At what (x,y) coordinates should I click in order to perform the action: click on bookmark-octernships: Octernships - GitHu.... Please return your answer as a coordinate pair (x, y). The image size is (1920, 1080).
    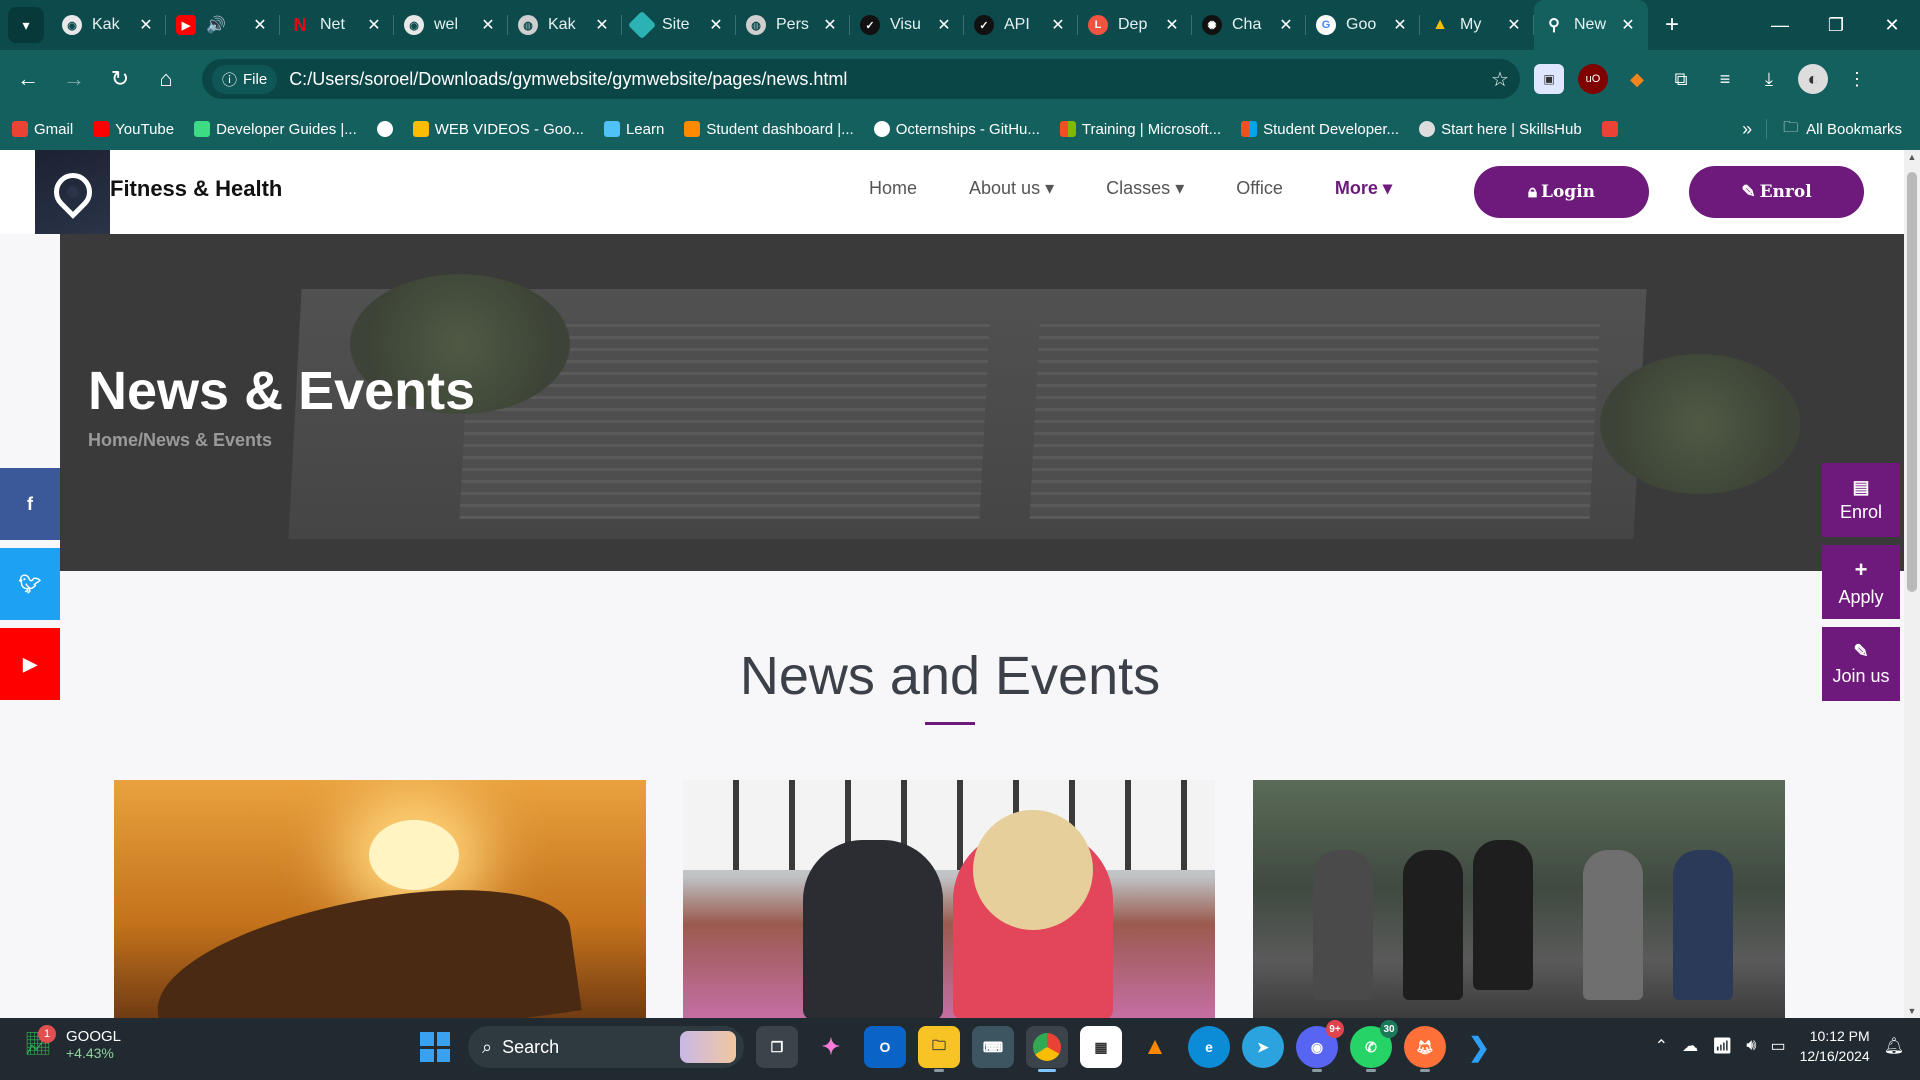
    Looking at the image, I should click on (956, 129).